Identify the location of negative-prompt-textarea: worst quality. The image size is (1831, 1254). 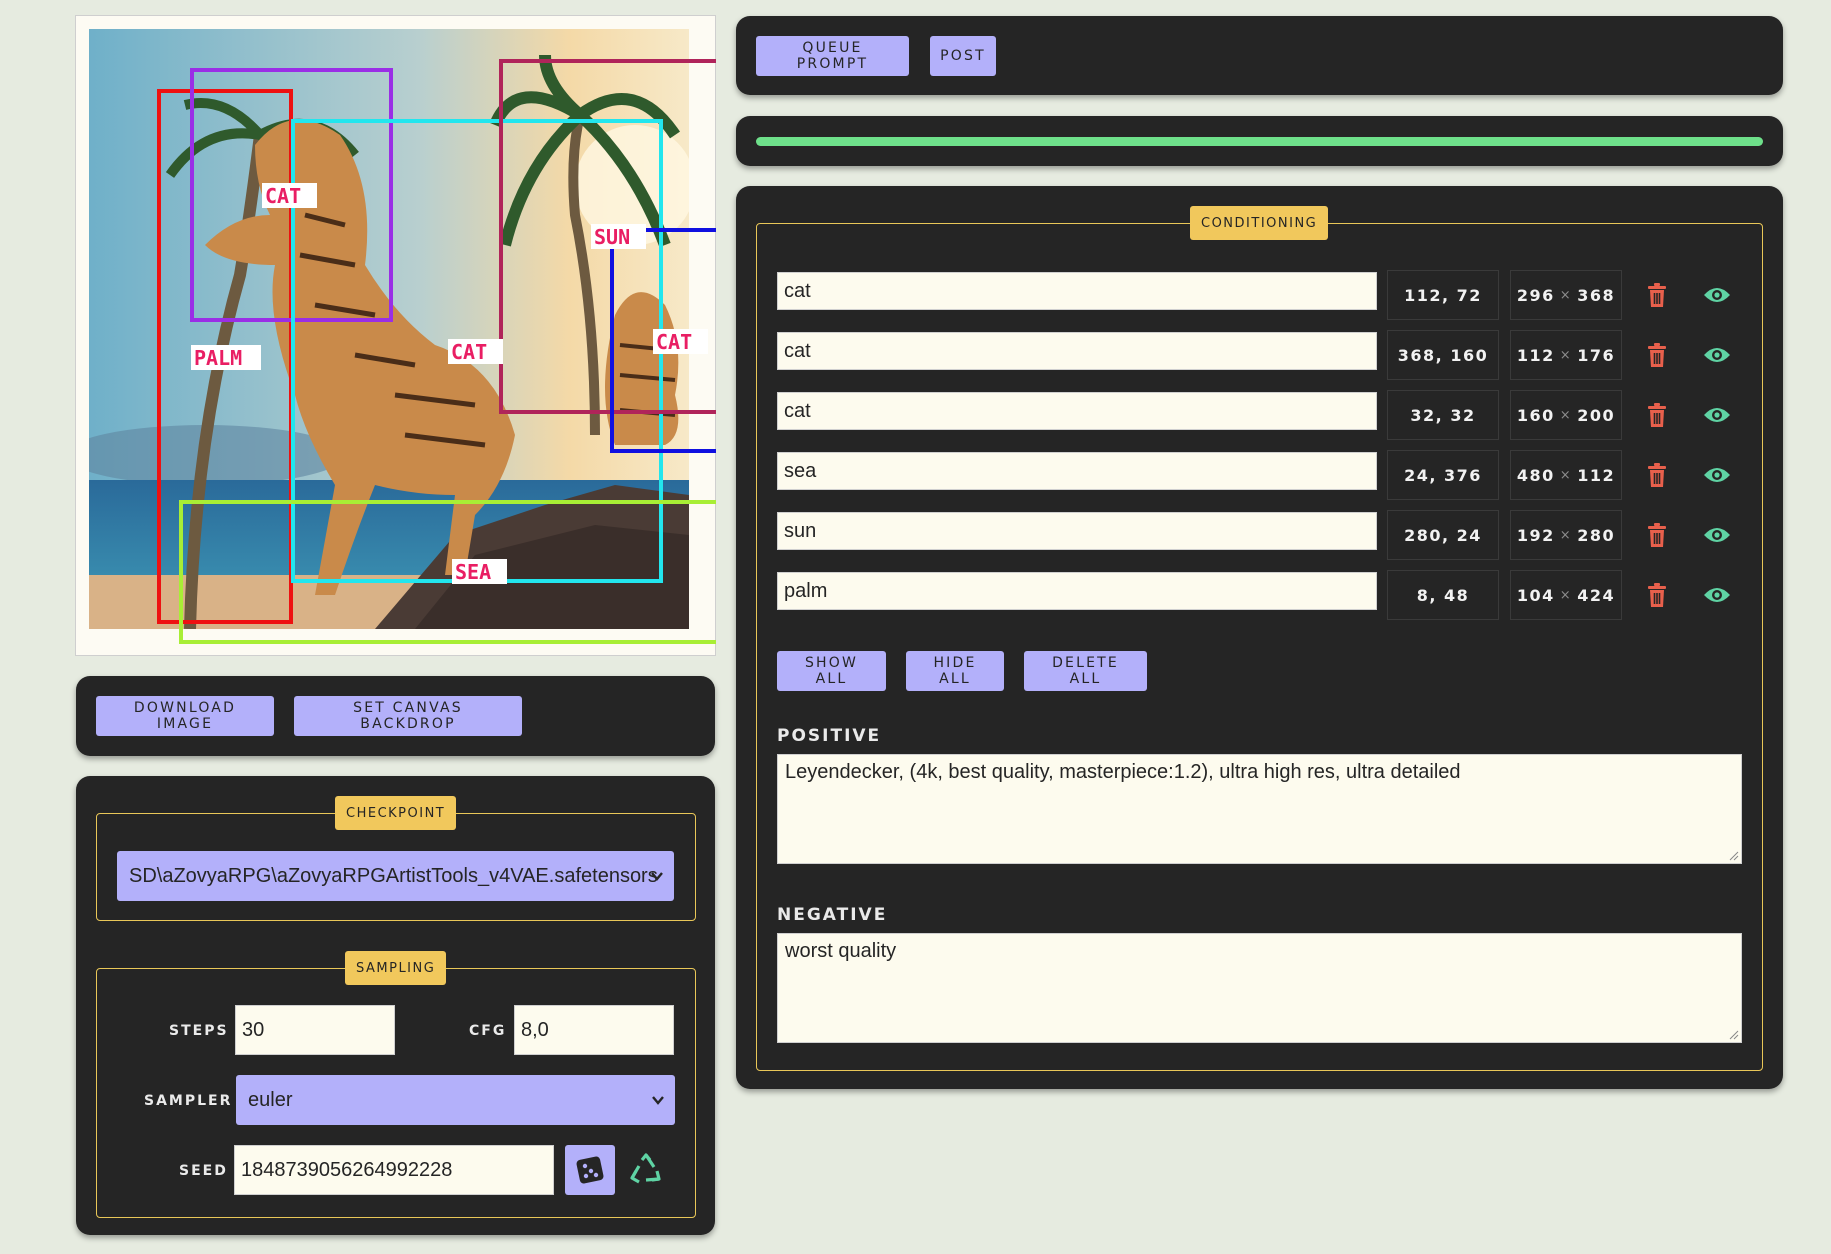
(1259, 988).